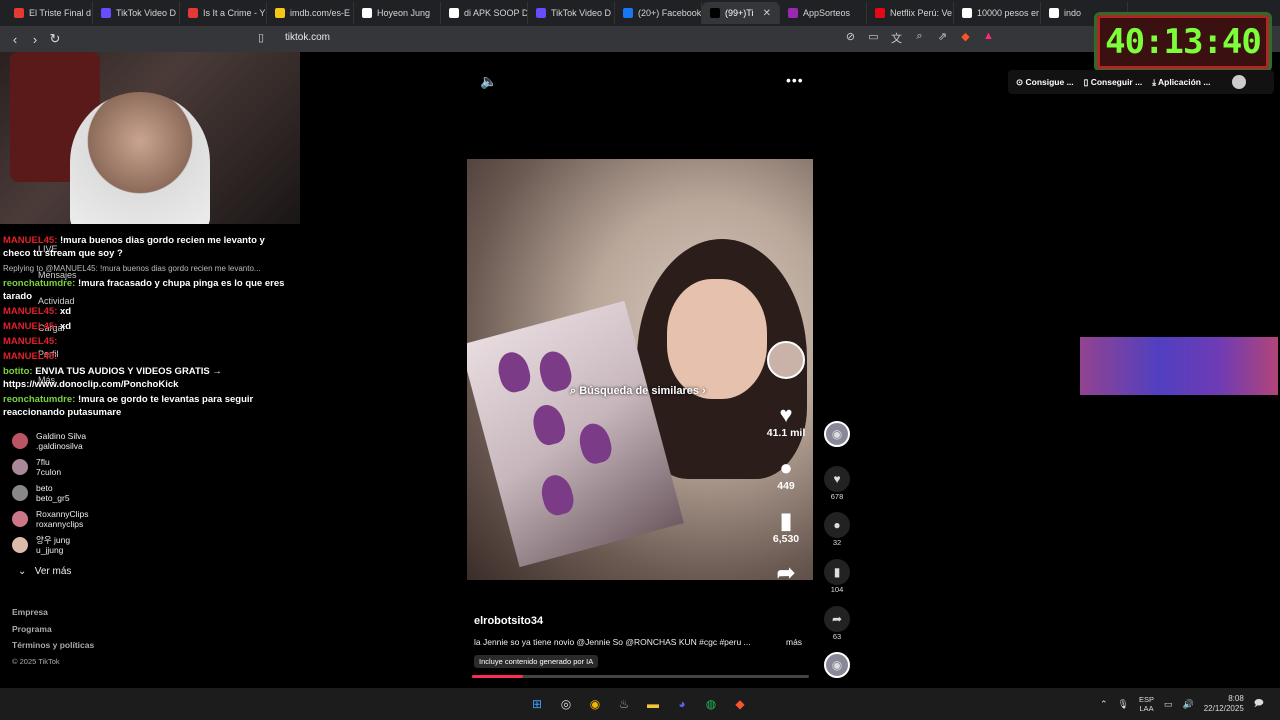 This screenshot has width=1280, height=720. What do you see at coordinates (837, 572) in the screenshot?
I see `bookmark-icon: ▮` at bounding box center [837, 572].